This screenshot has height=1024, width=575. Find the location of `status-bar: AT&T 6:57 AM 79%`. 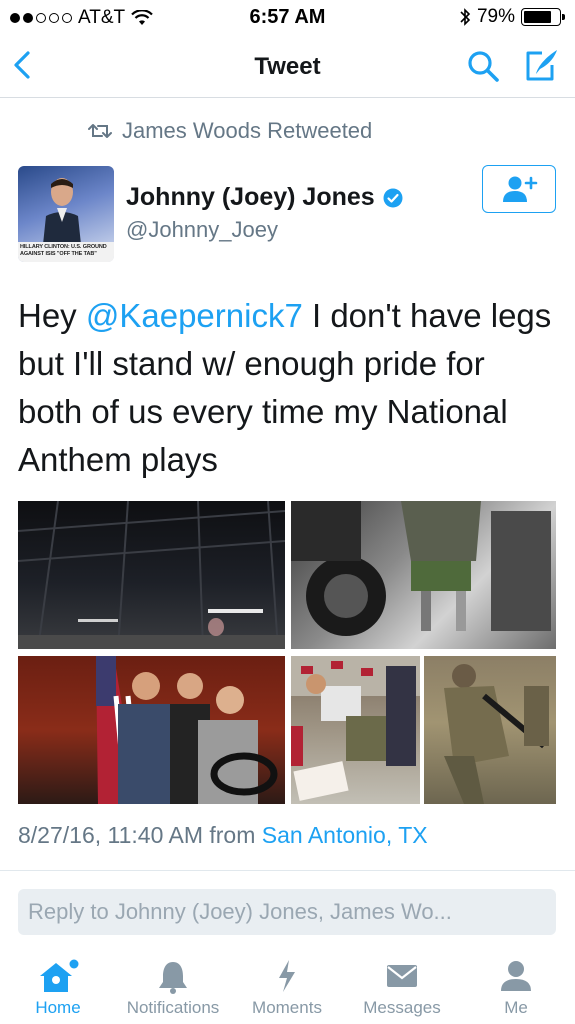

status-bar: AT&T 6:57 AM 79% is located at coordinates (287, 17).